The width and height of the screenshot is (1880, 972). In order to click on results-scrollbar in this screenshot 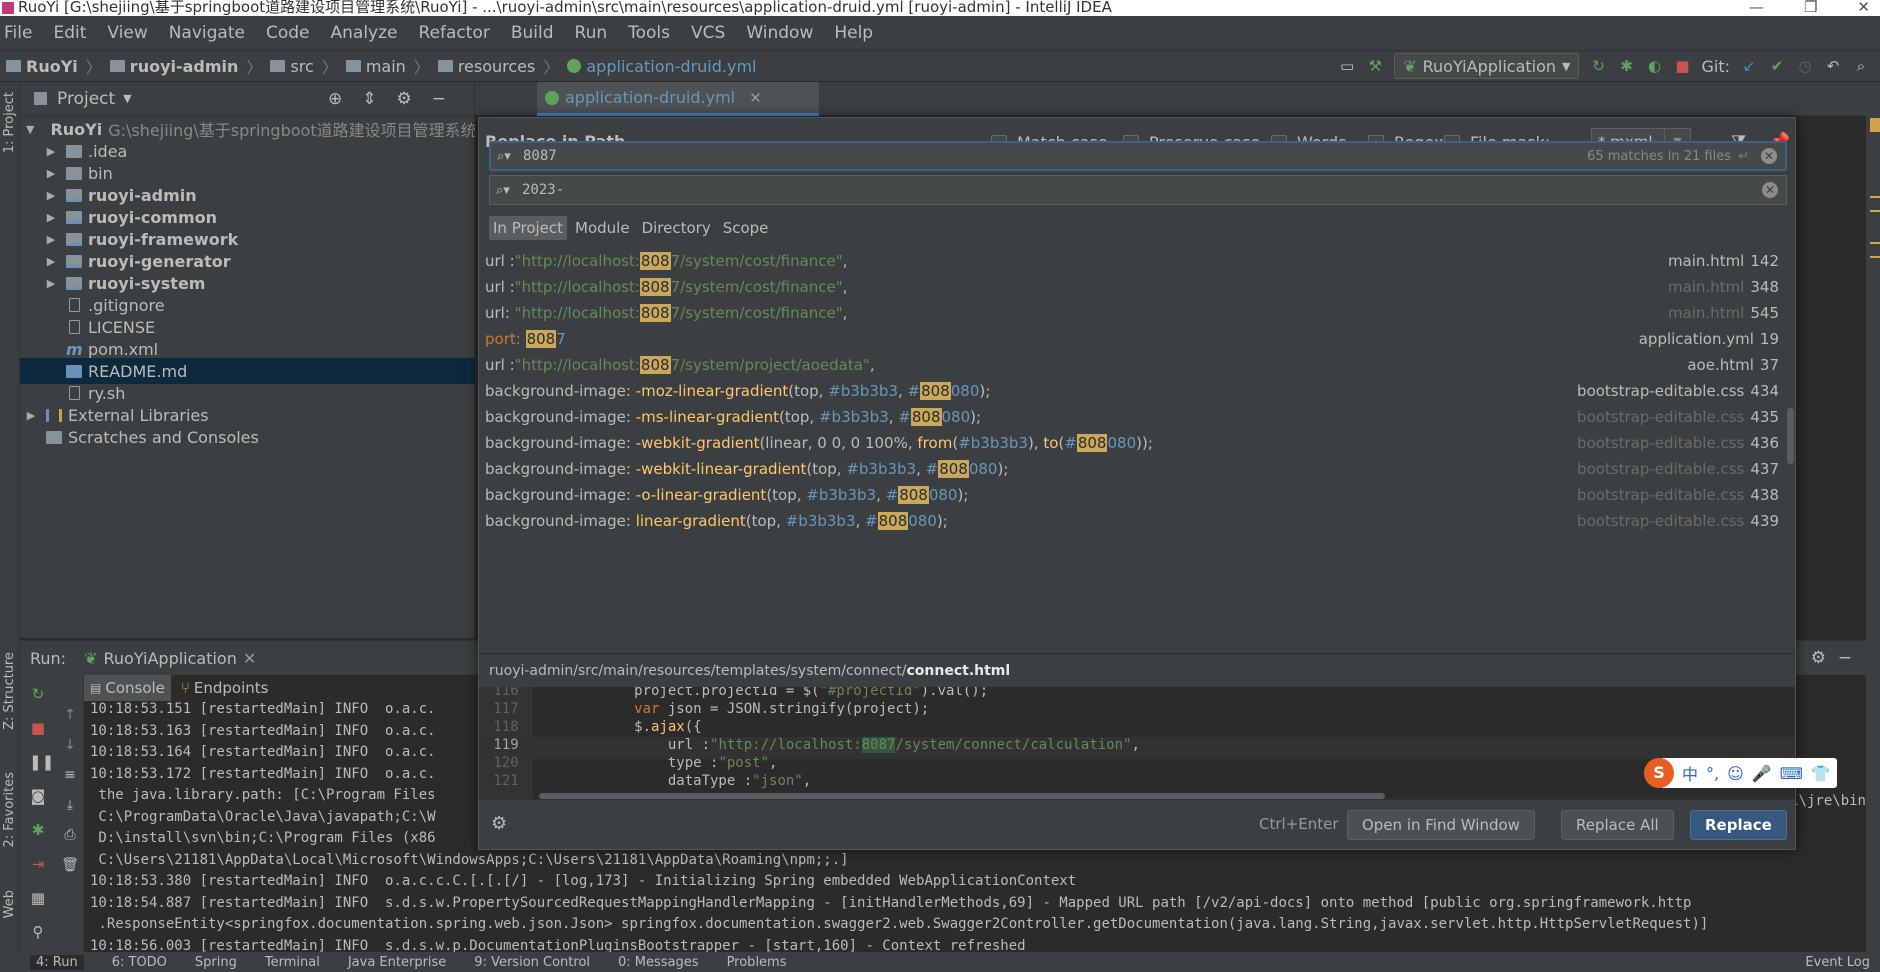, I will do `click(1790, 436)`.